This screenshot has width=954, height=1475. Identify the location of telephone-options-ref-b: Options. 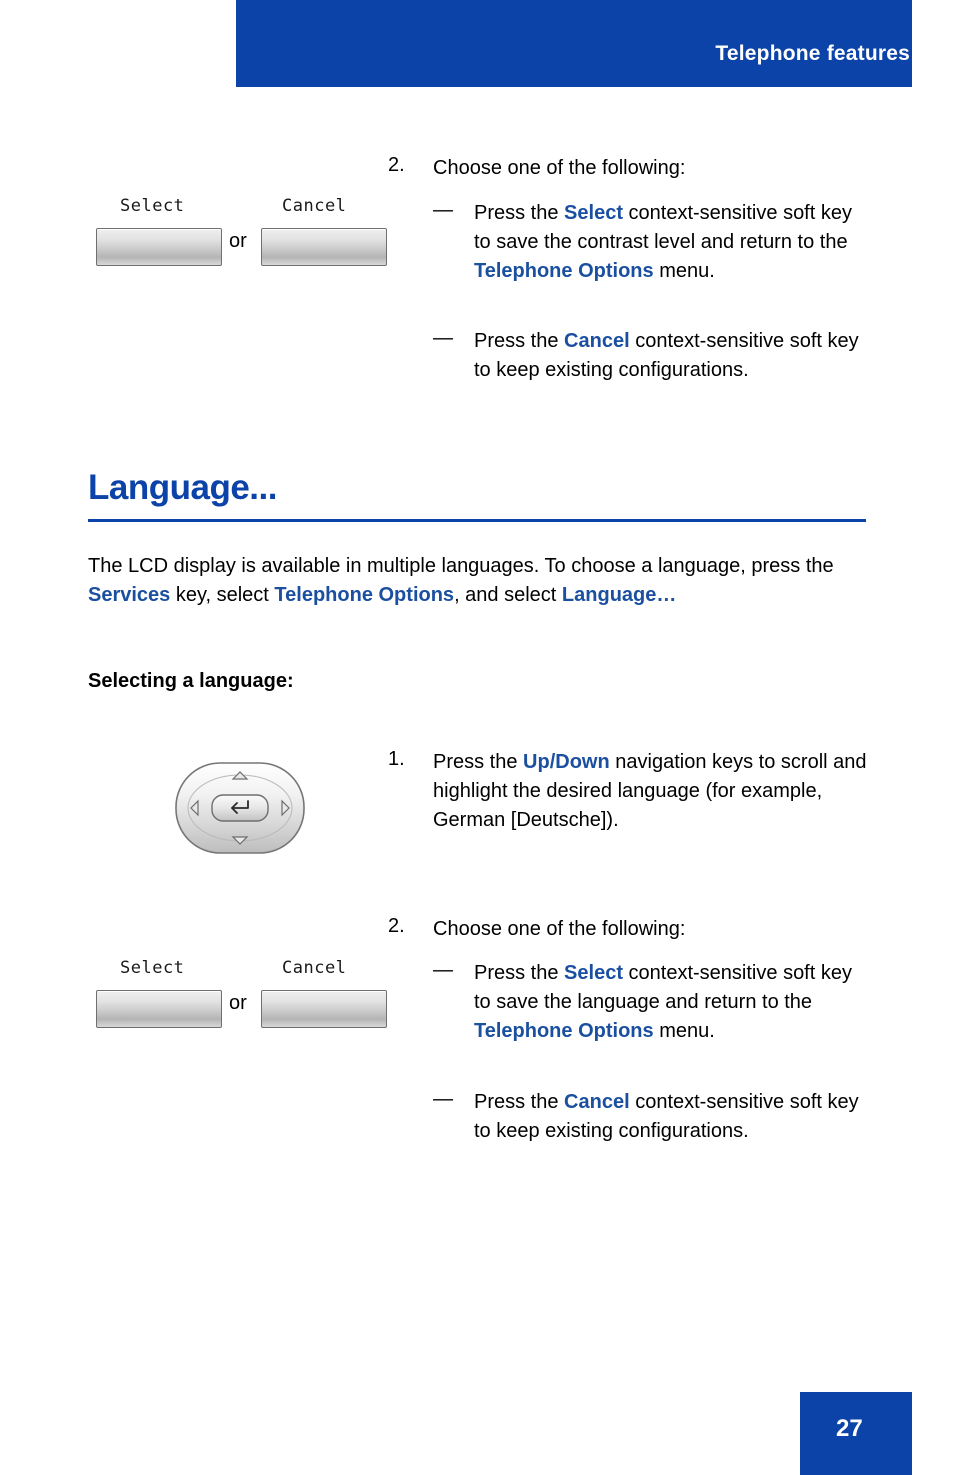
(616, 271).